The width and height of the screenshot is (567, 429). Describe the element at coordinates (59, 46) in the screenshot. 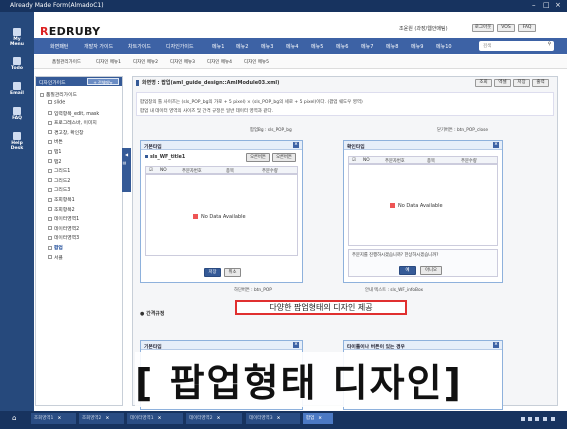

I see `nav-item-pattern: 화면패턴` at that location.